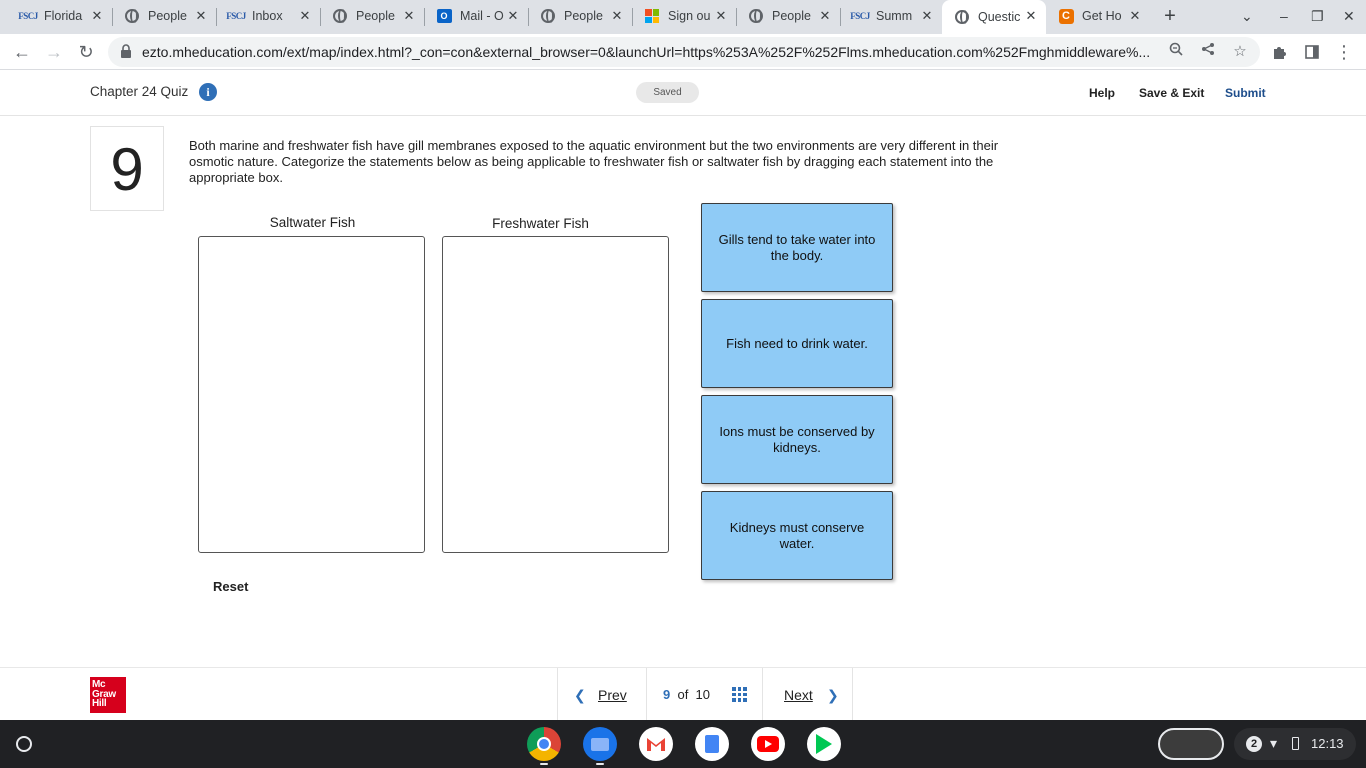 The image size is (1366, 768). Describe the element at coordinates (268, 16) in the screenshot. I see `tab-inbox: FSCJ Inbox ✕` at that location.